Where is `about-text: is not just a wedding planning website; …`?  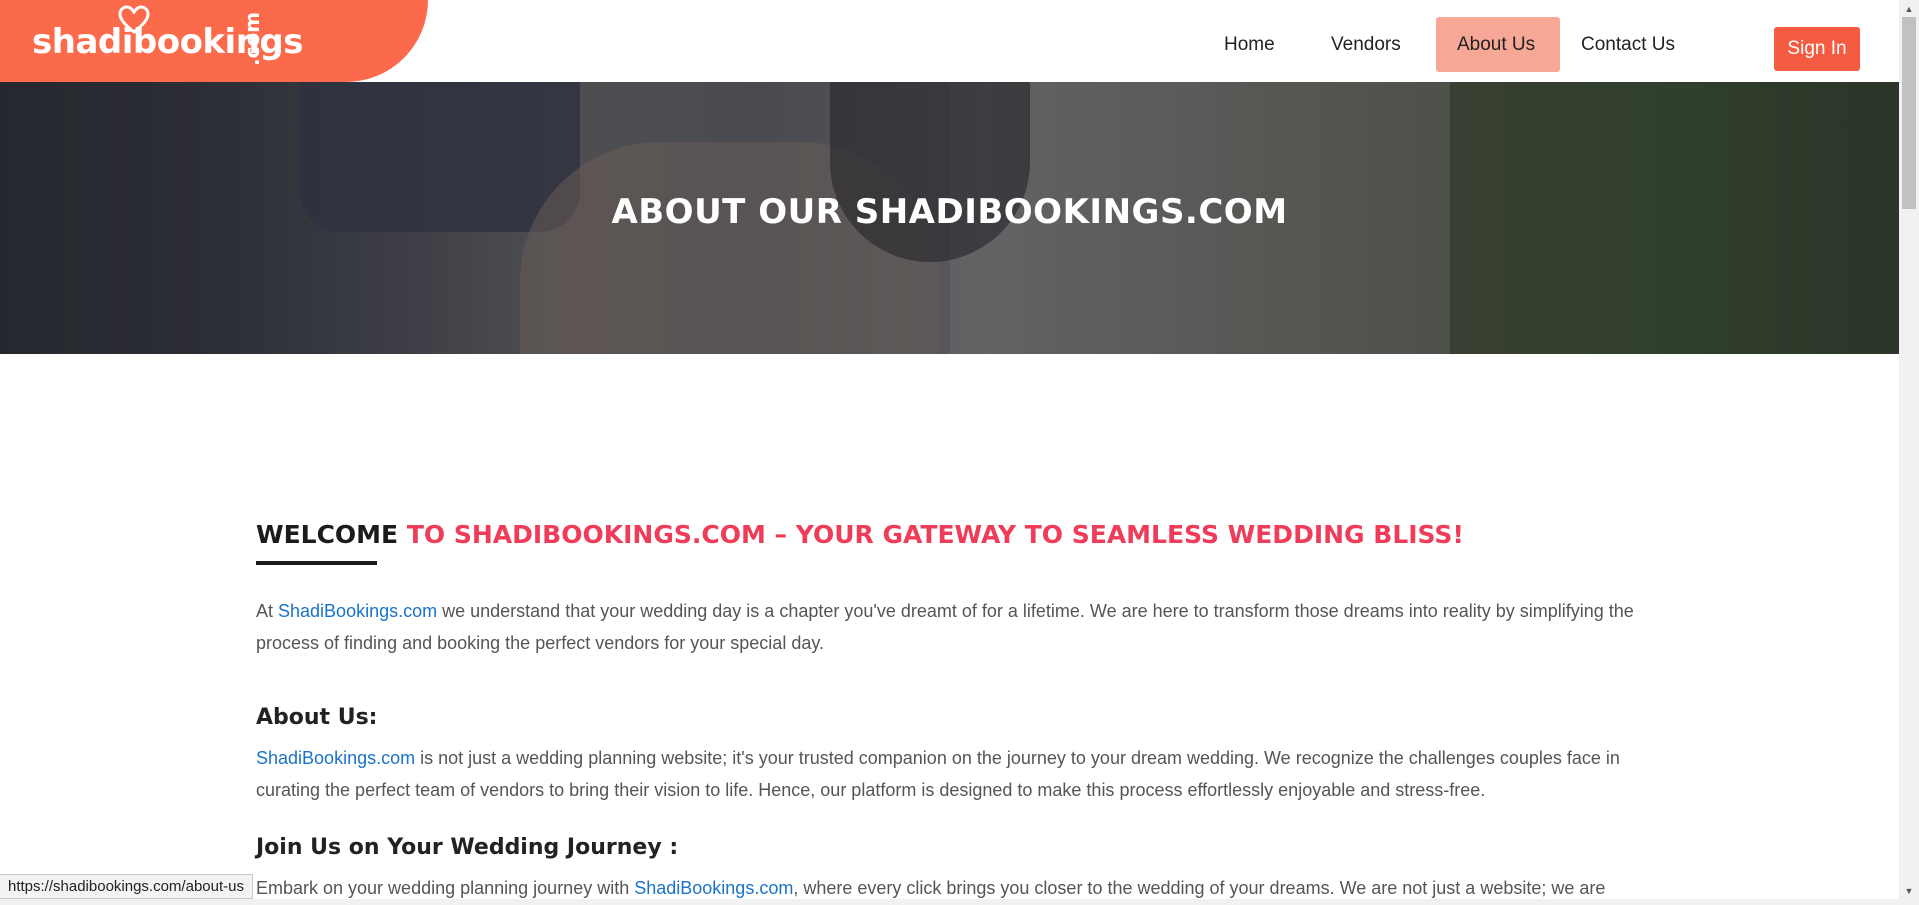 about-text: is not just a wedding planning website; … is located at coordinates (938, 774).